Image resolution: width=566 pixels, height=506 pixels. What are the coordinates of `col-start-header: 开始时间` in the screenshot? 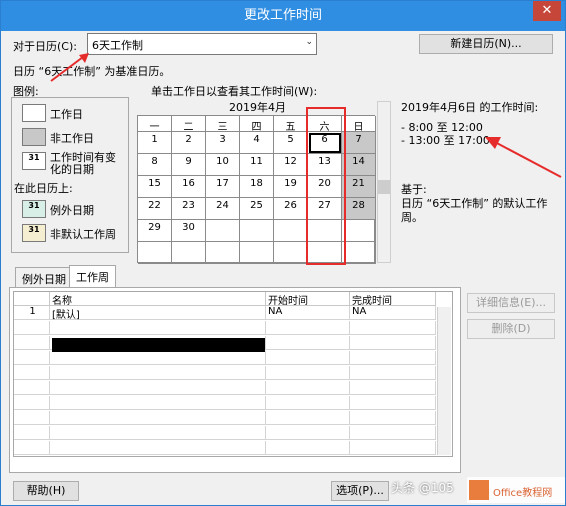 It's located at (308, 299).